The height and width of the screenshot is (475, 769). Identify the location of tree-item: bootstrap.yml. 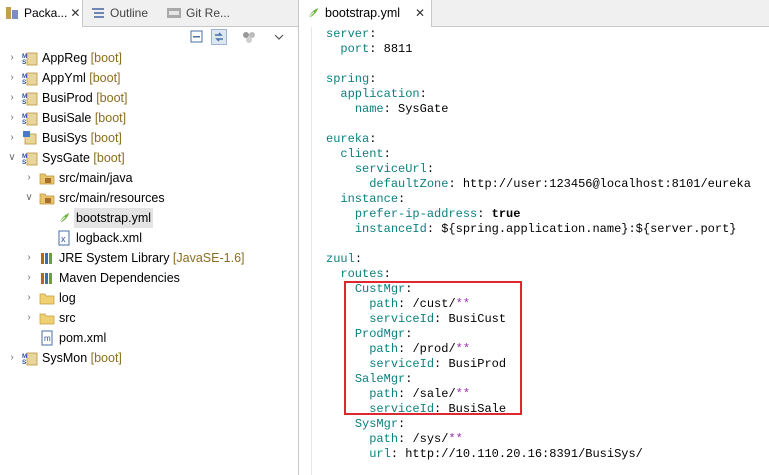
(149, 218).